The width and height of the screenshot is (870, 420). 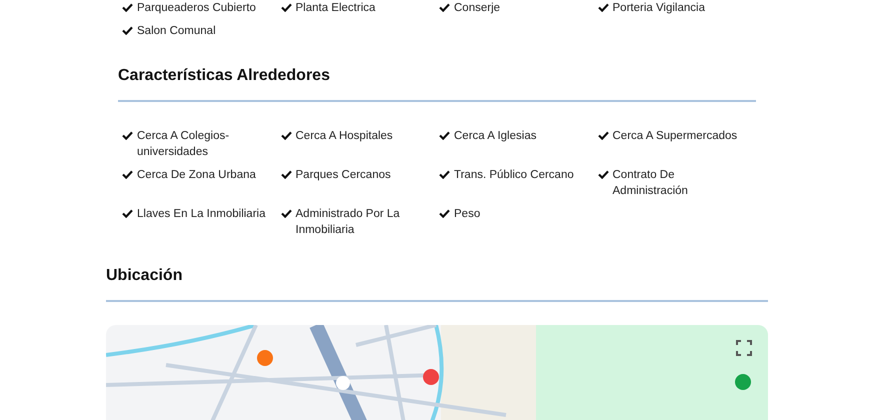 What do you see at coordinates (183, 144) in the screenshot?
I see `feature-label: Cerca A Colegios-universidades` at bounding box center [183, 144].